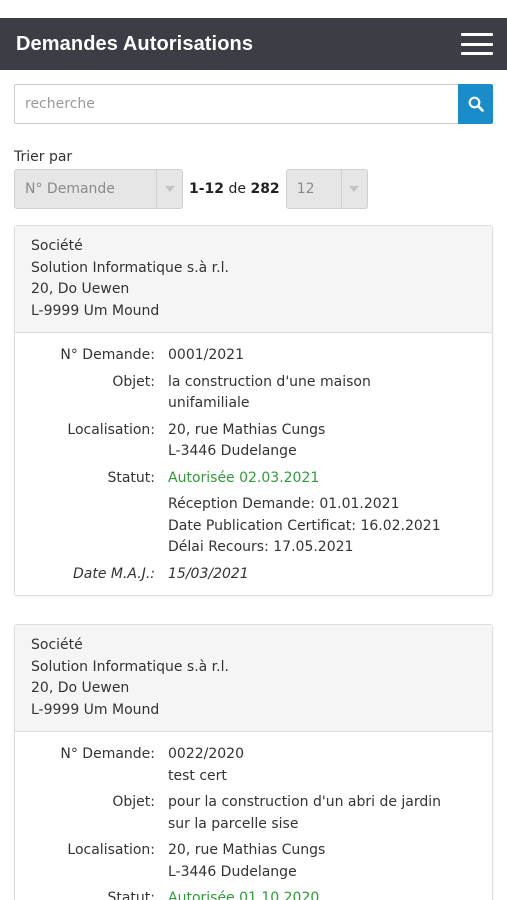 This screenshot has width=507, height=900. Describe the element at coordinates (244, 895) in the screenshot. I see `status-badge: Autorisée 01.10.2020` at that location.